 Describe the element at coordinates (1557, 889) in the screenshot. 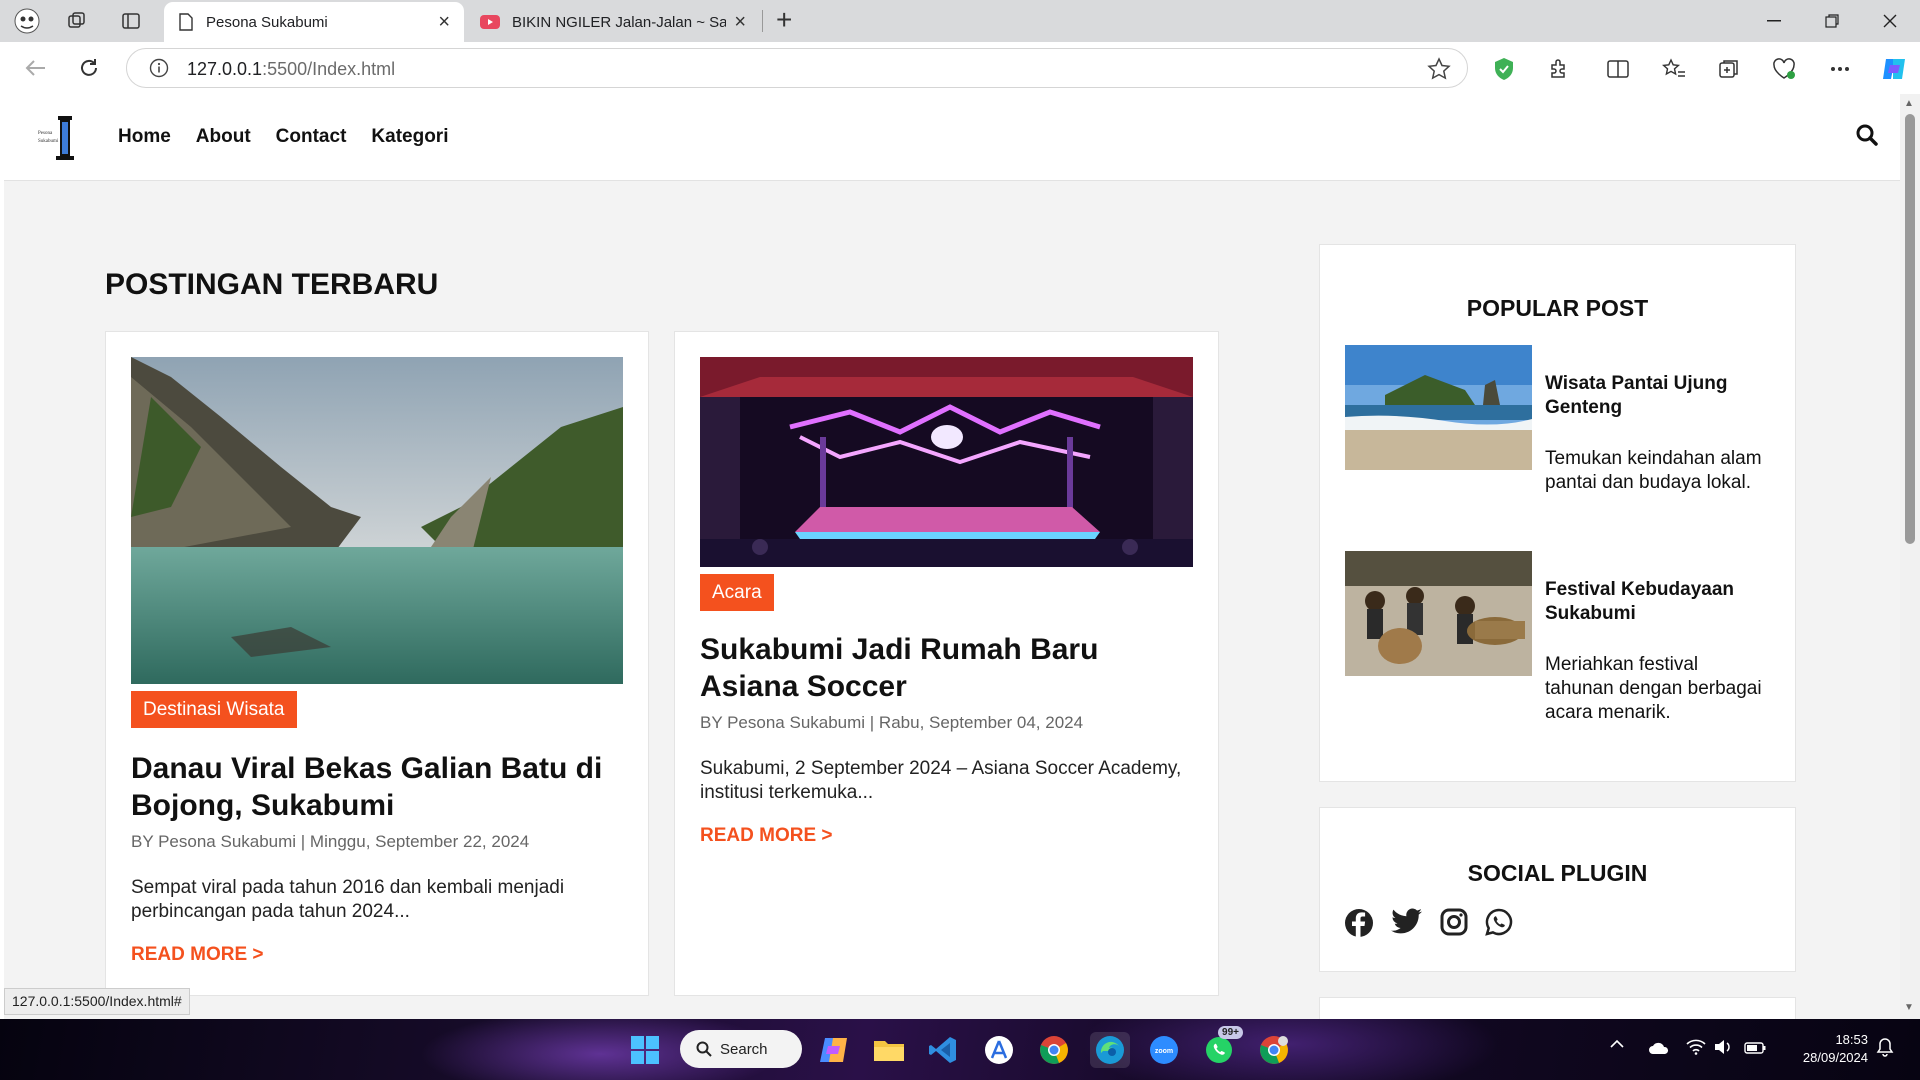

I see `social-plugin-widget: SOCIAL PLUGIN` at that location.